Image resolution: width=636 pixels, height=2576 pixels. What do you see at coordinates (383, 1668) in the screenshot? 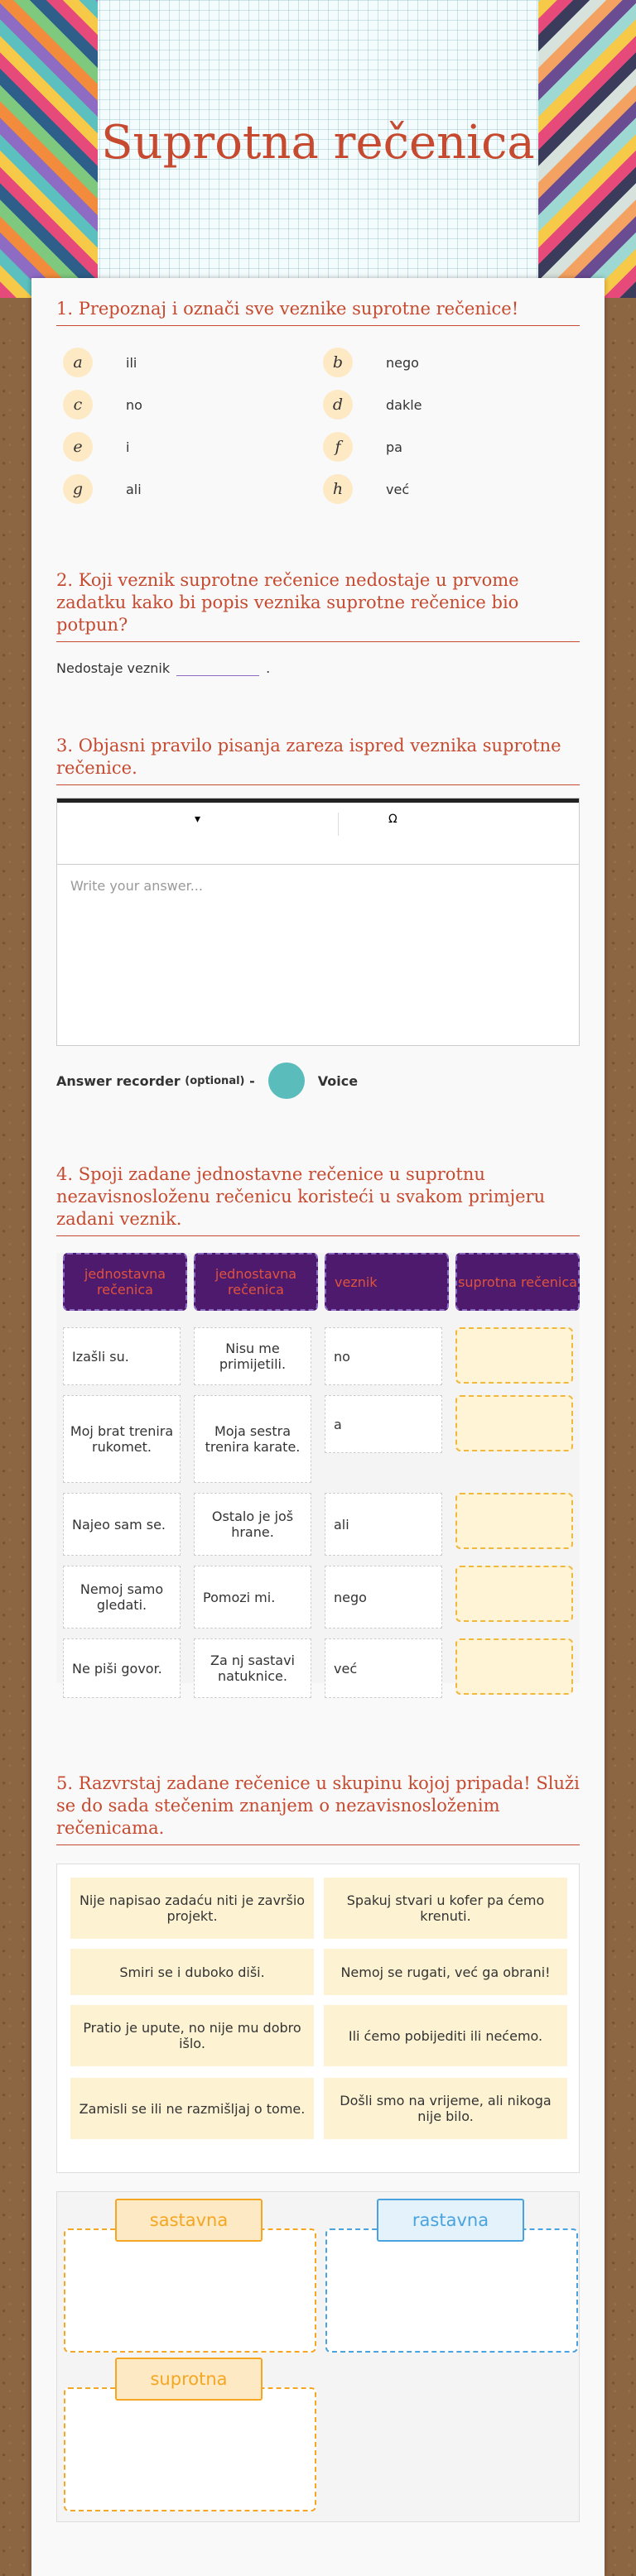
I see `row5-conjunction: već` at bounding box center [383, 1668].